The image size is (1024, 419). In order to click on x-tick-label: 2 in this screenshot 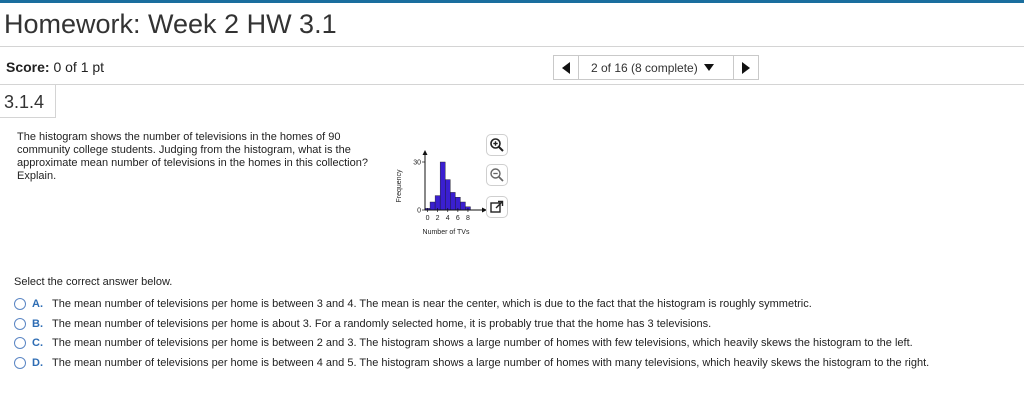, I will do `click(438, 218)`.